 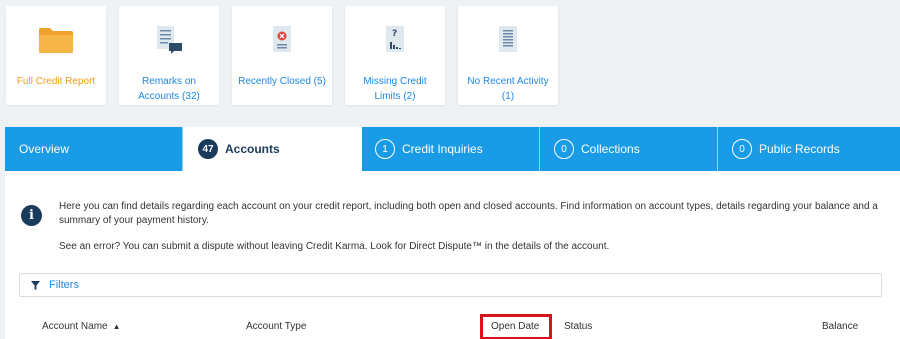 What do you see at coordinates (395, 89) in the screenshot?
I see `card-label: Missing Credit Limits (2)` at bounding box center [395, 89].